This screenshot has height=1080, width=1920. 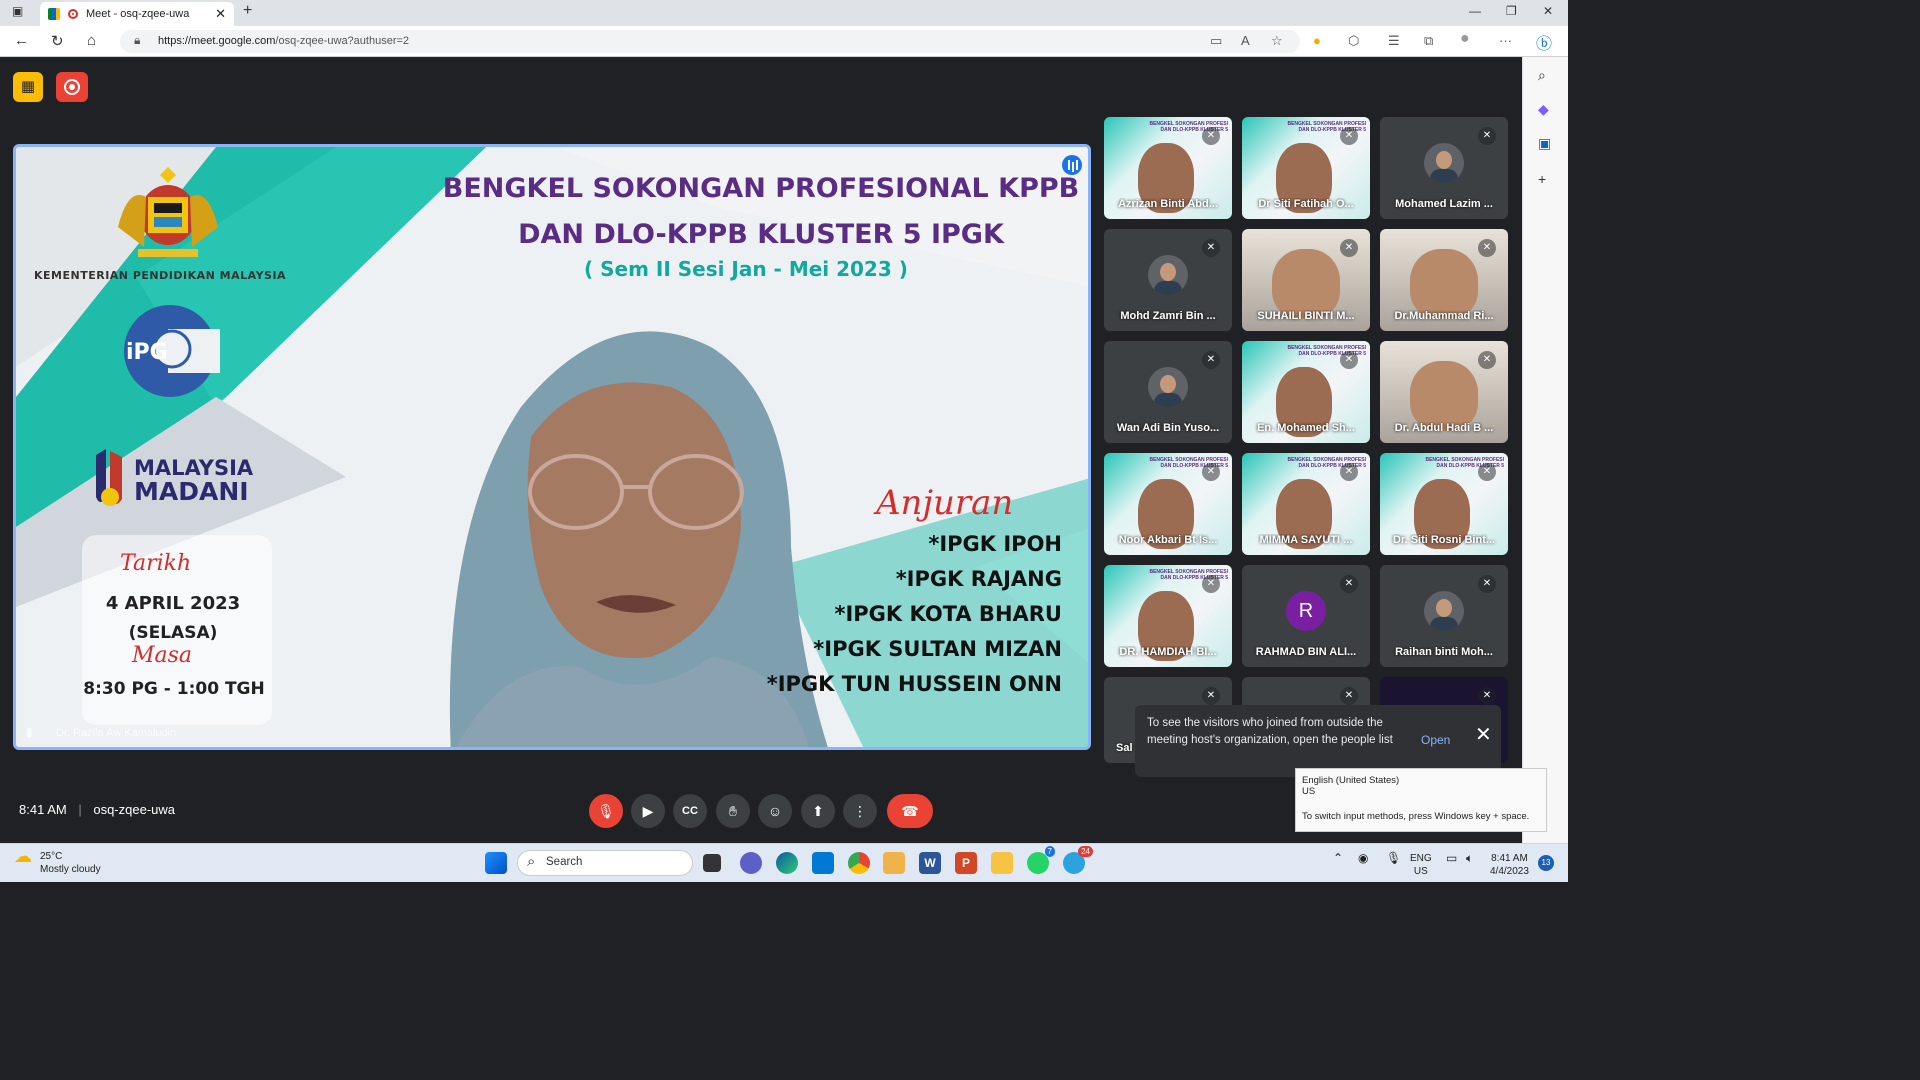 I want to click on pin-icon: ▮, so click(x=29, y=732).